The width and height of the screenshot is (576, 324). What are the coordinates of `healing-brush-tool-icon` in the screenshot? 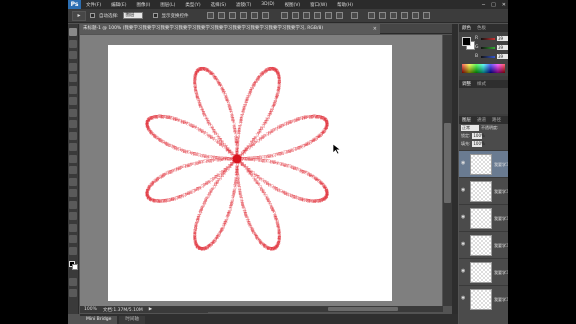 It's located at (73, 101).